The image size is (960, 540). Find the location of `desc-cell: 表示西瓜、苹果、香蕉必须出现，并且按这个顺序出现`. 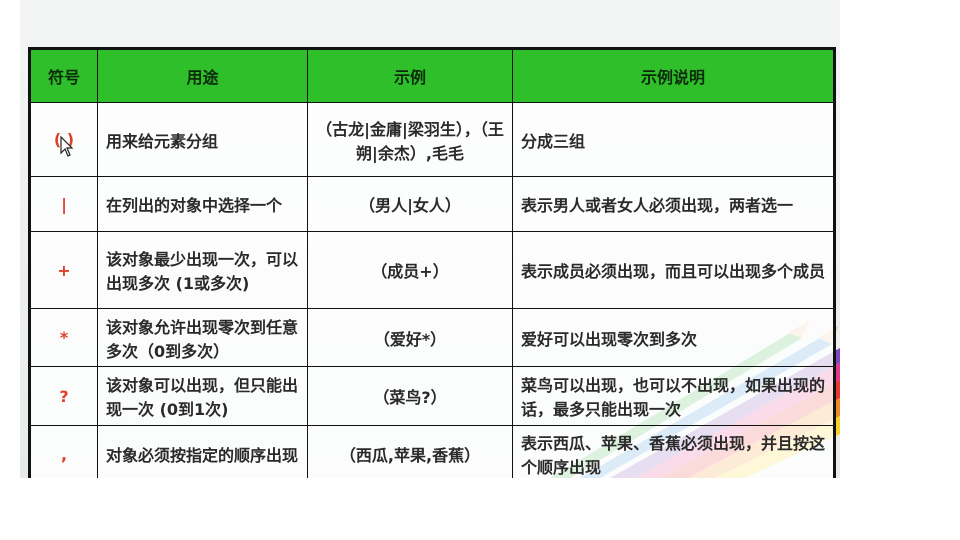

desc-cell: 表示西瓜、苹果、香蕉必须出现，并且按这个顺序出现 is located at coordinates (673, 451).